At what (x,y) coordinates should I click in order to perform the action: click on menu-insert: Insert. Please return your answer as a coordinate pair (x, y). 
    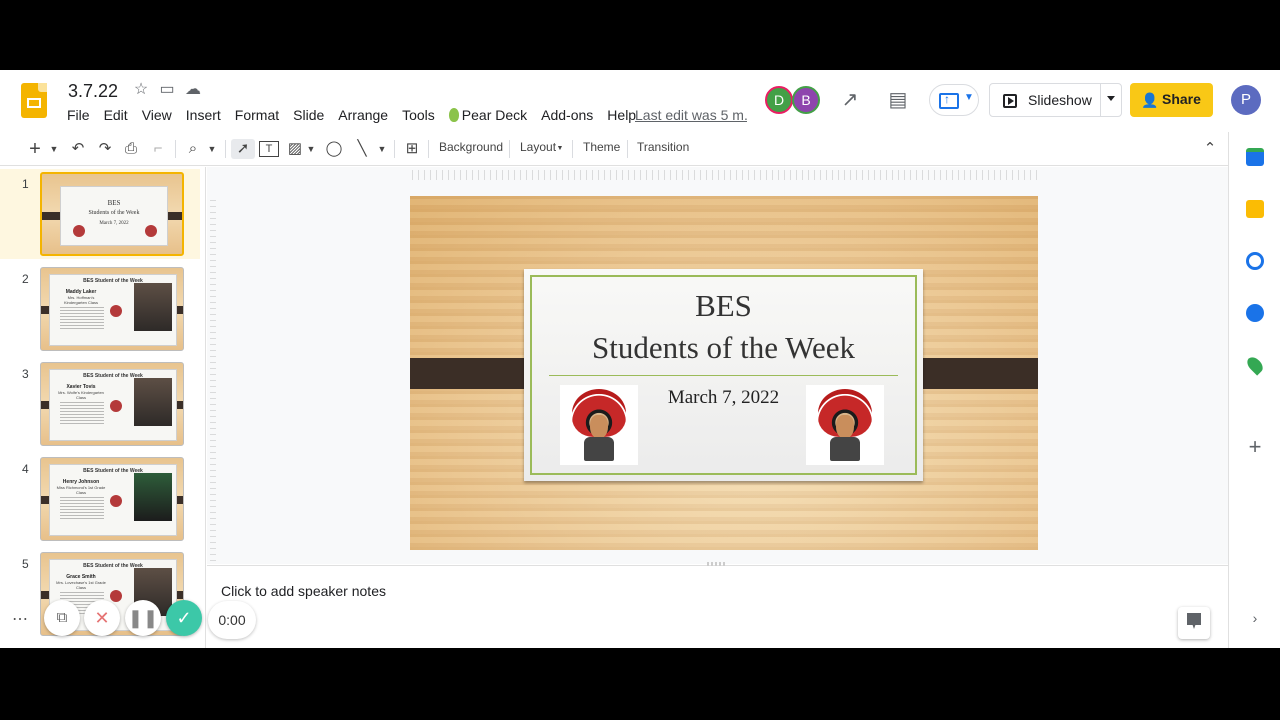
    Looking at the image, I should click on (203, 115).